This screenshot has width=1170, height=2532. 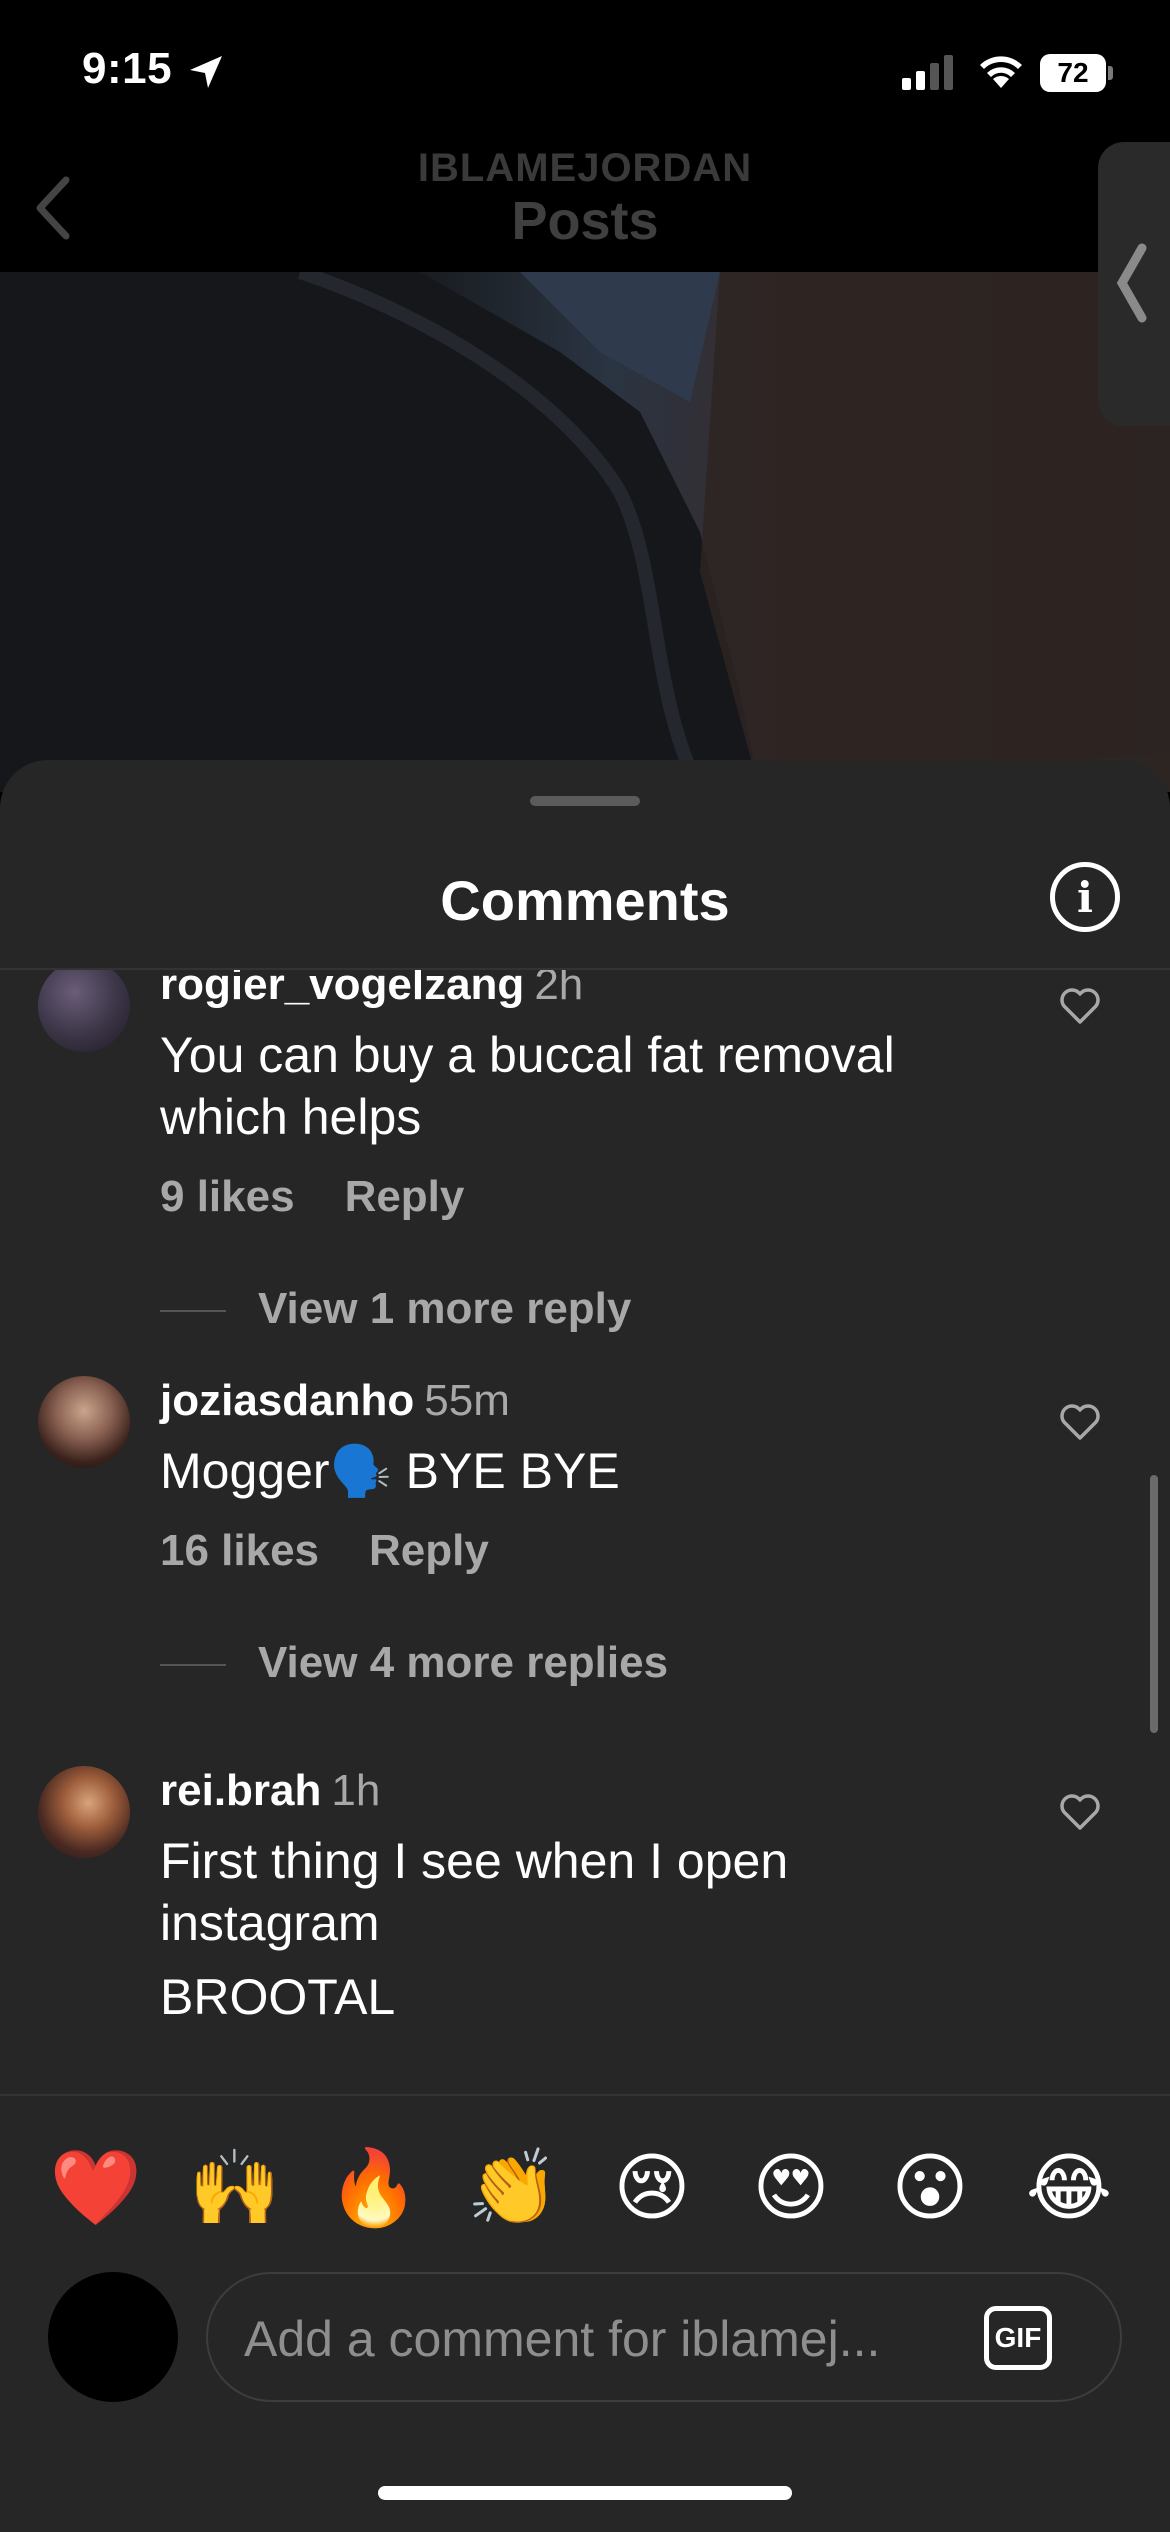 What do you see at coordinates (206, 72) in the screenshot?
I see `location-arrow-icon` at bounding box center [206, 72].